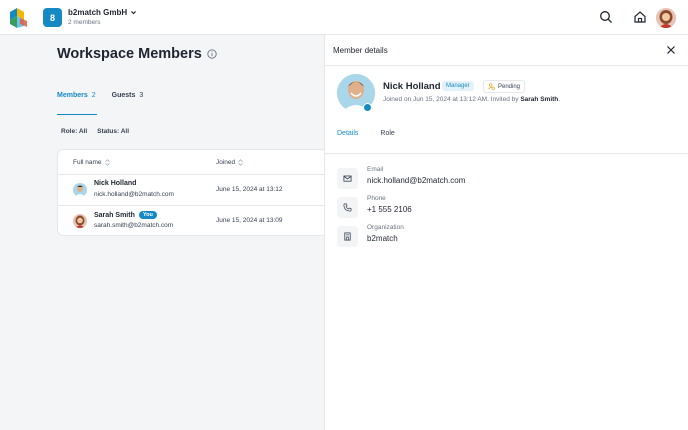 The width and height of the screenshot is (688, 430). What do you see at coordinates (113, 131) in the screenshot?
I see `status-filter: Status: All` at bounding box center [113, 131].